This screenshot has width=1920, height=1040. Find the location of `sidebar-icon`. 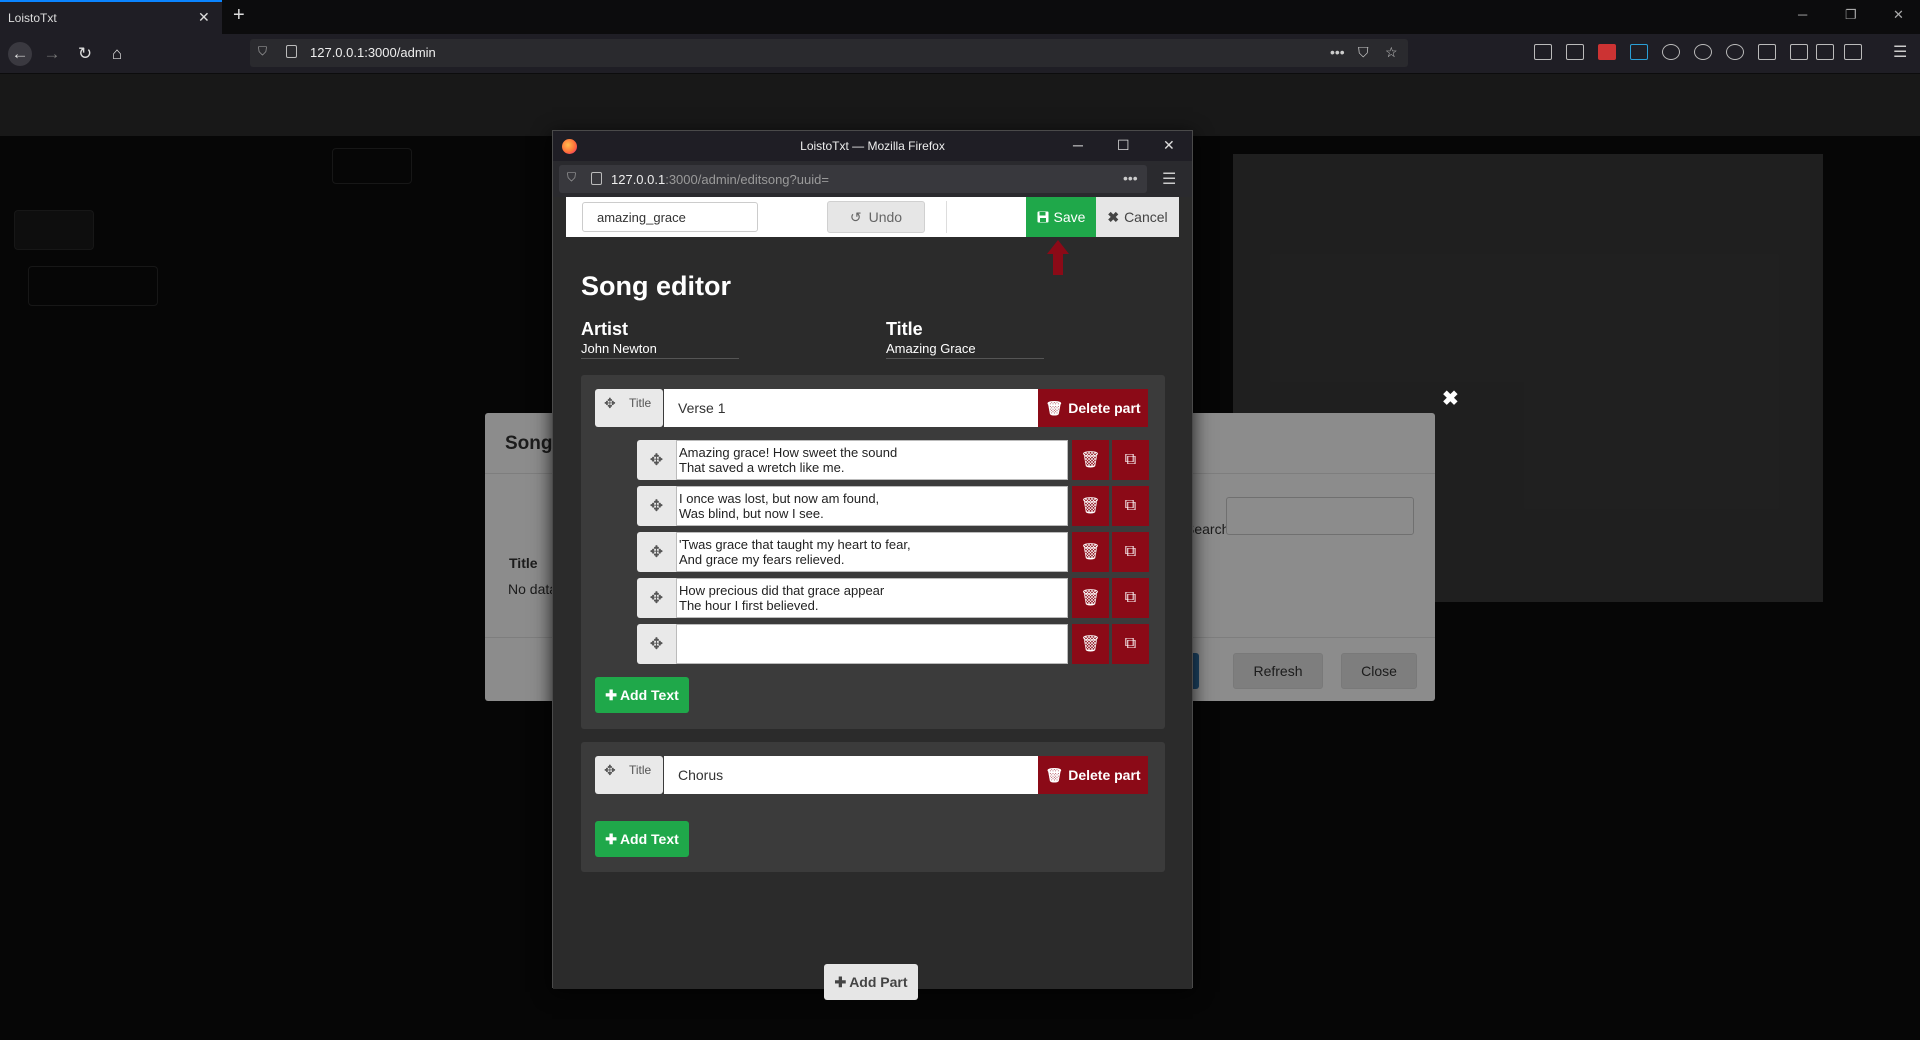

sidebar-icon is located at coordinates (1575, 52).